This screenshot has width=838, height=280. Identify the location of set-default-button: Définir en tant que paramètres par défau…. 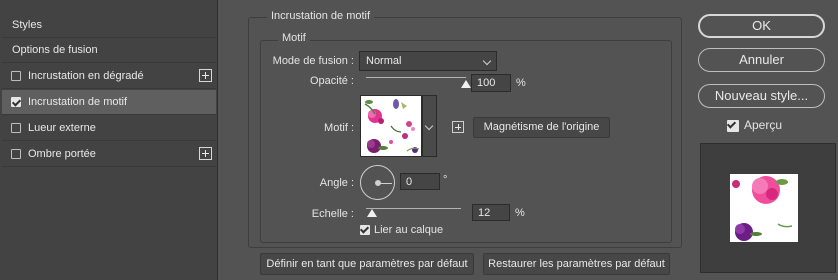
(367, 264).